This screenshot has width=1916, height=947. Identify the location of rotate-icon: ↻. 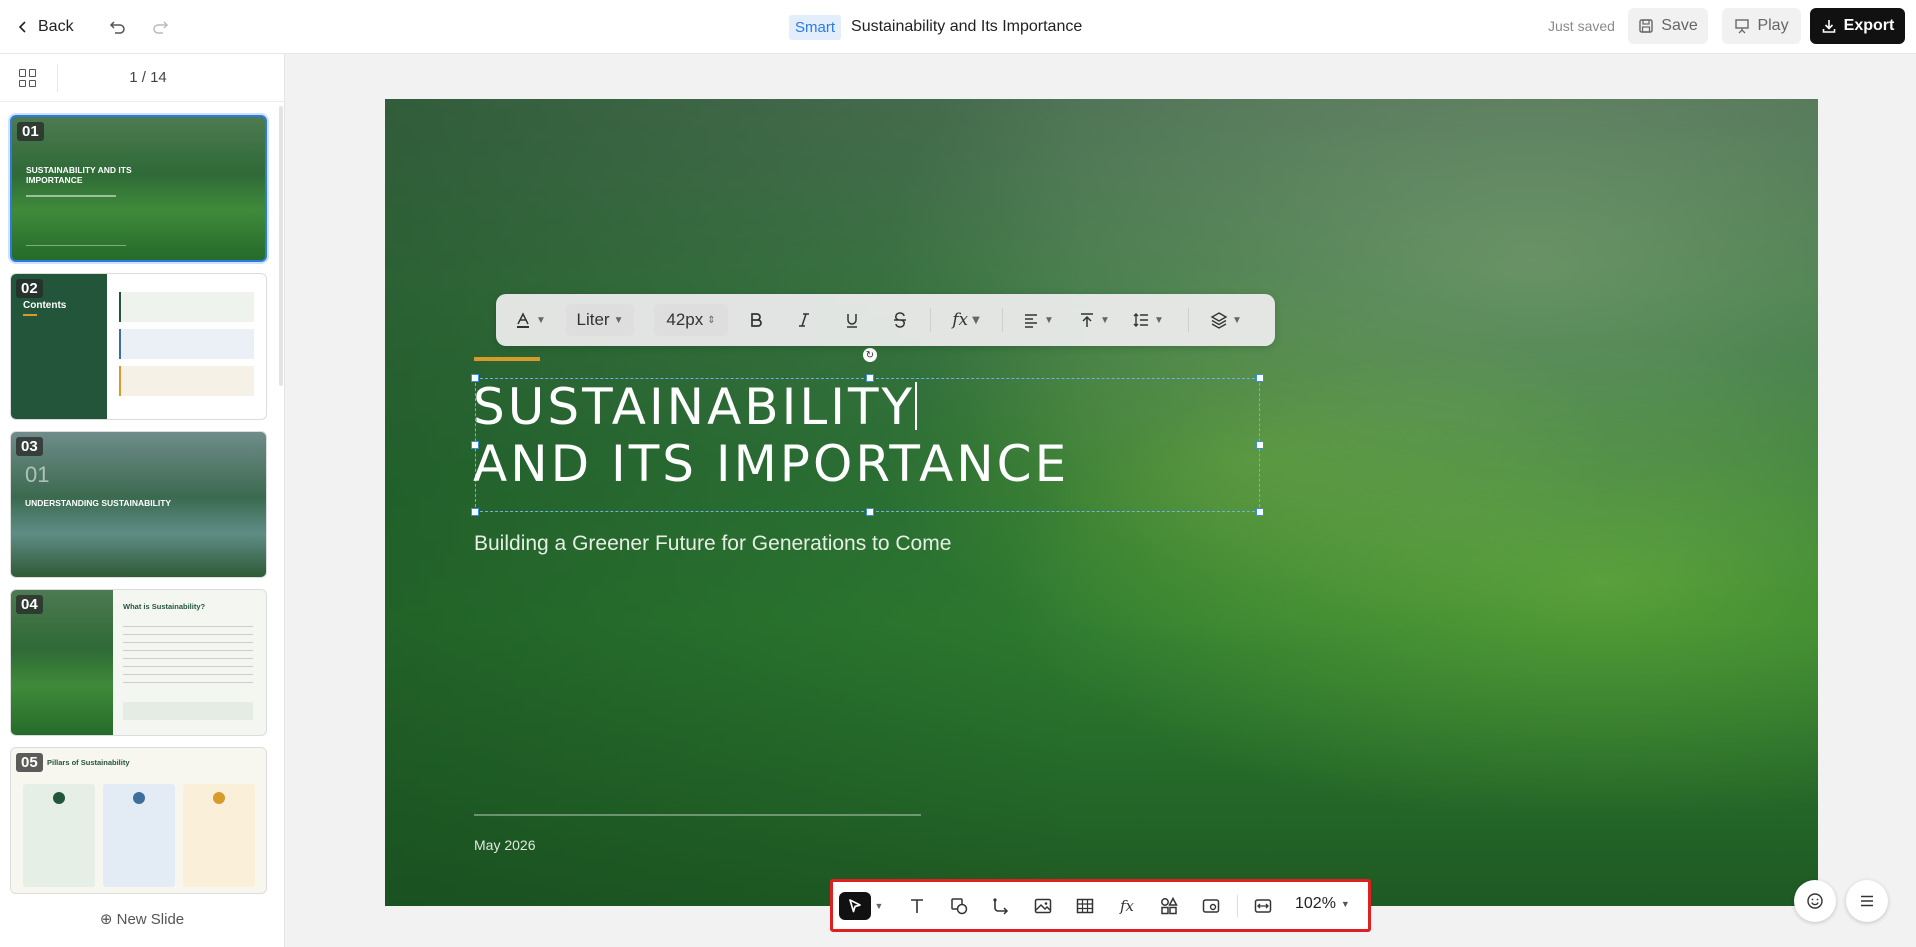
(870, 355).